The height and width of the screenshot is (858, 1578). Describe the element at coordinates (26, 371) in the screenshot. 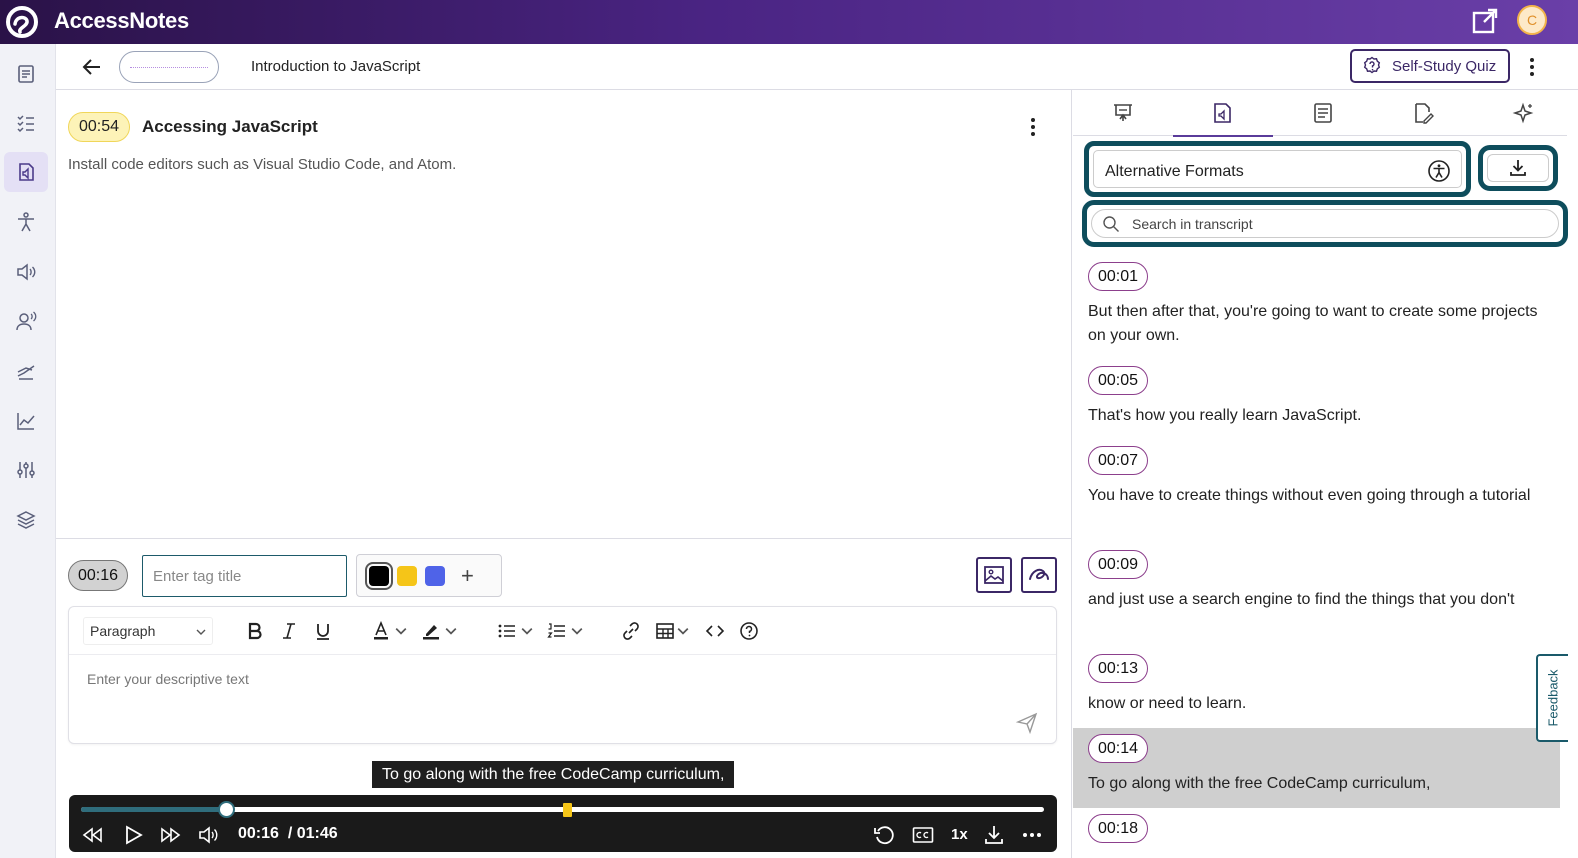

I see `study-icon` at that location.